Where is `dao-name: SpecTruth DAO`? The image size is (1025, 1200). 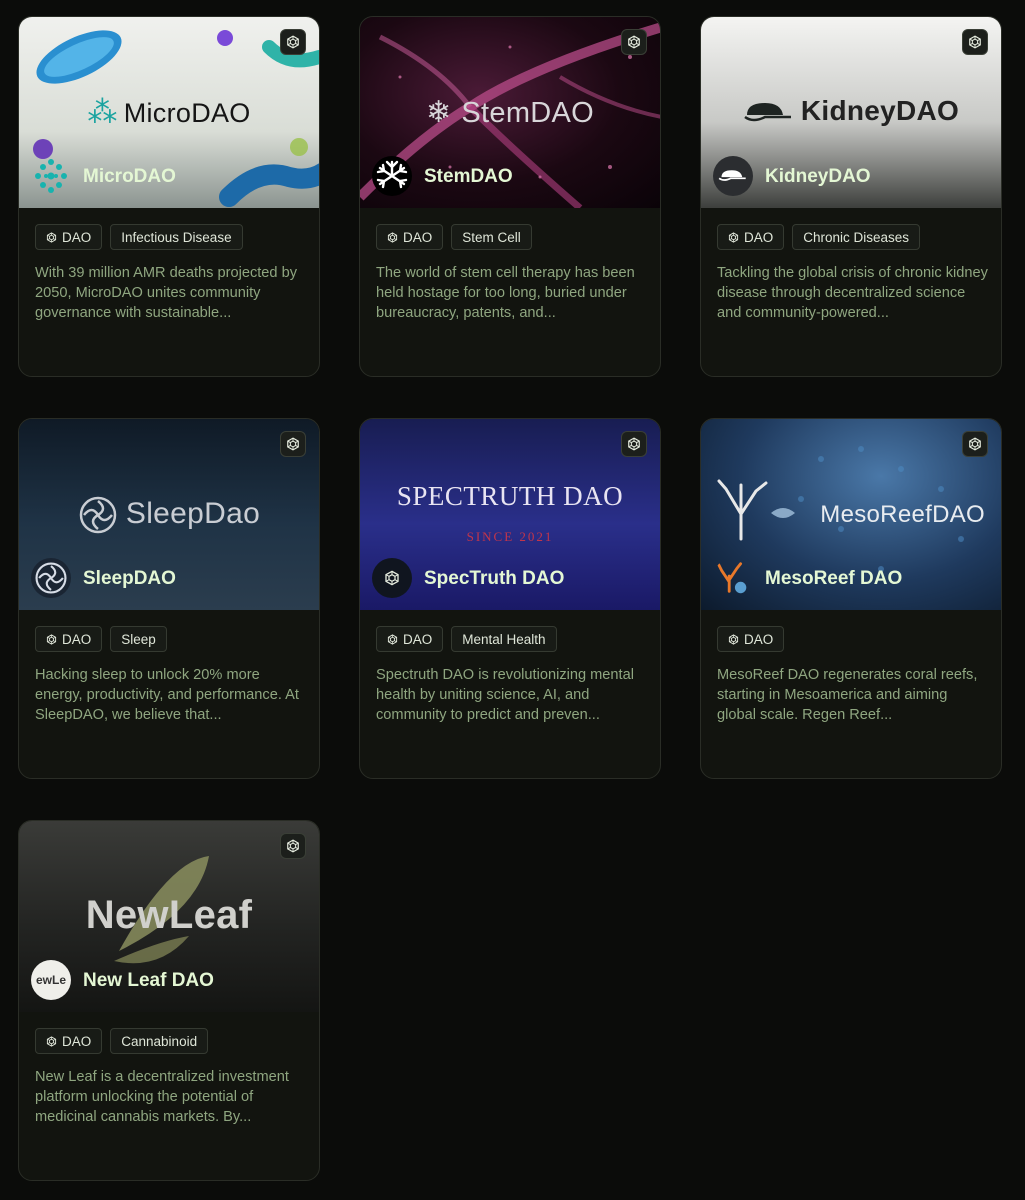 dao-name: SpecTruth DAO is located at coordinates (494, 579).